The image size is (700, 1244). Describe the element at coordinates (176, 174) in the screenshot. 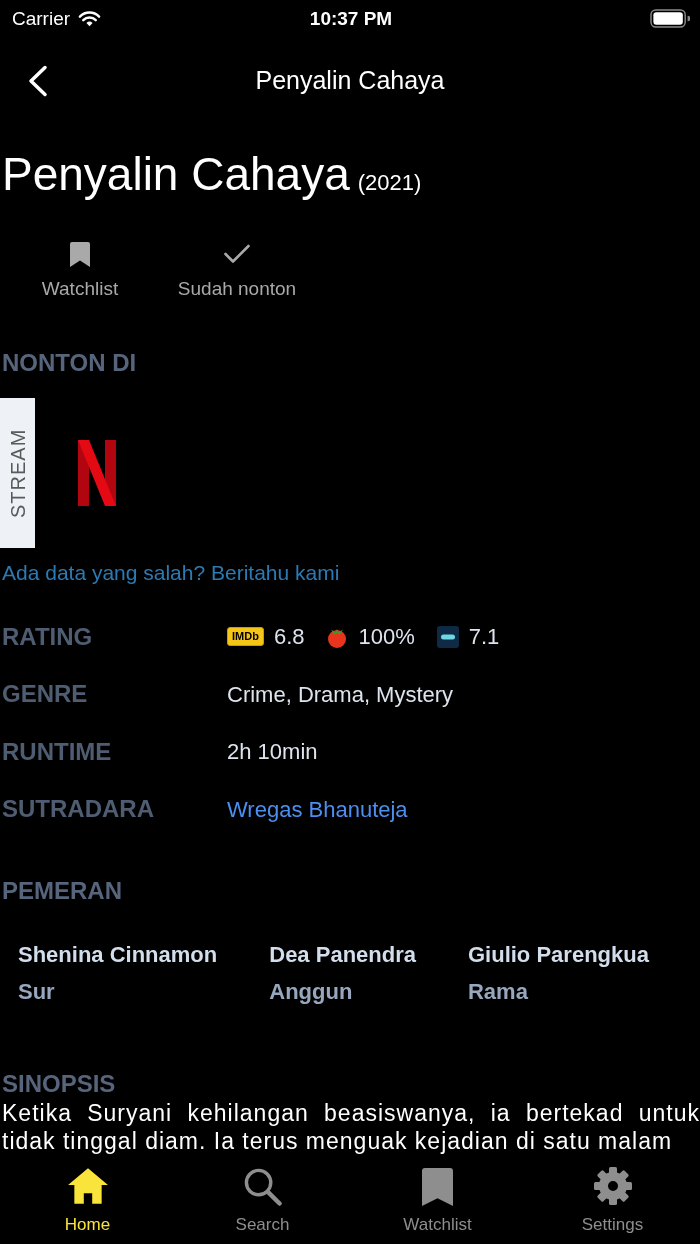

I see `movie-title: Penyalin Cahaya` at that location.